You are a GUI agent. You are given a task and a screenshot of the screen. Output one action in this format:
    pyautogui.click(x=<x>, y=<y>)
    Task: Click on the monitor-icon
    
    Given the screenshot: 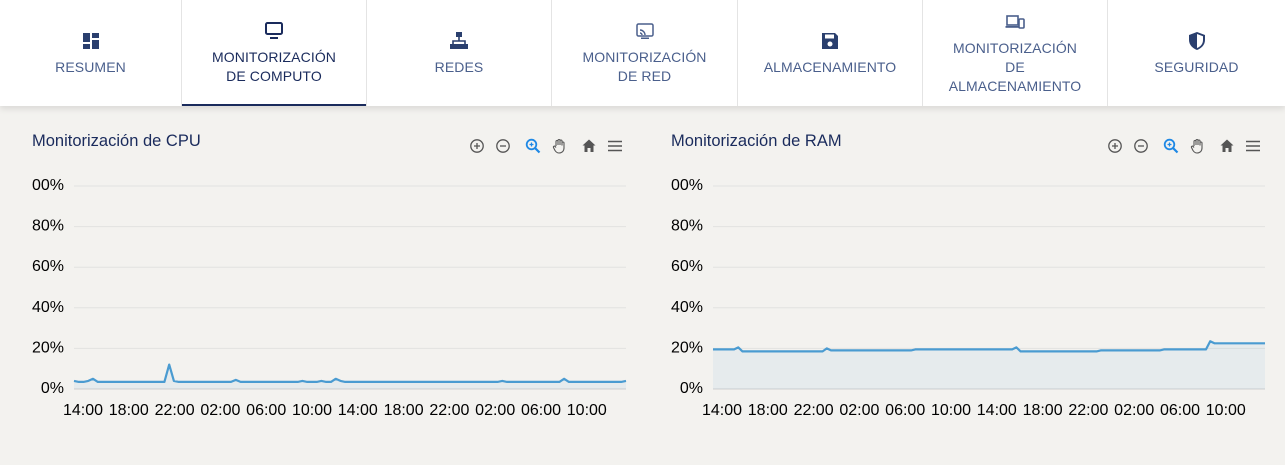 What is the action you would take?
    pyautogui.click(x=274, y=31)
    